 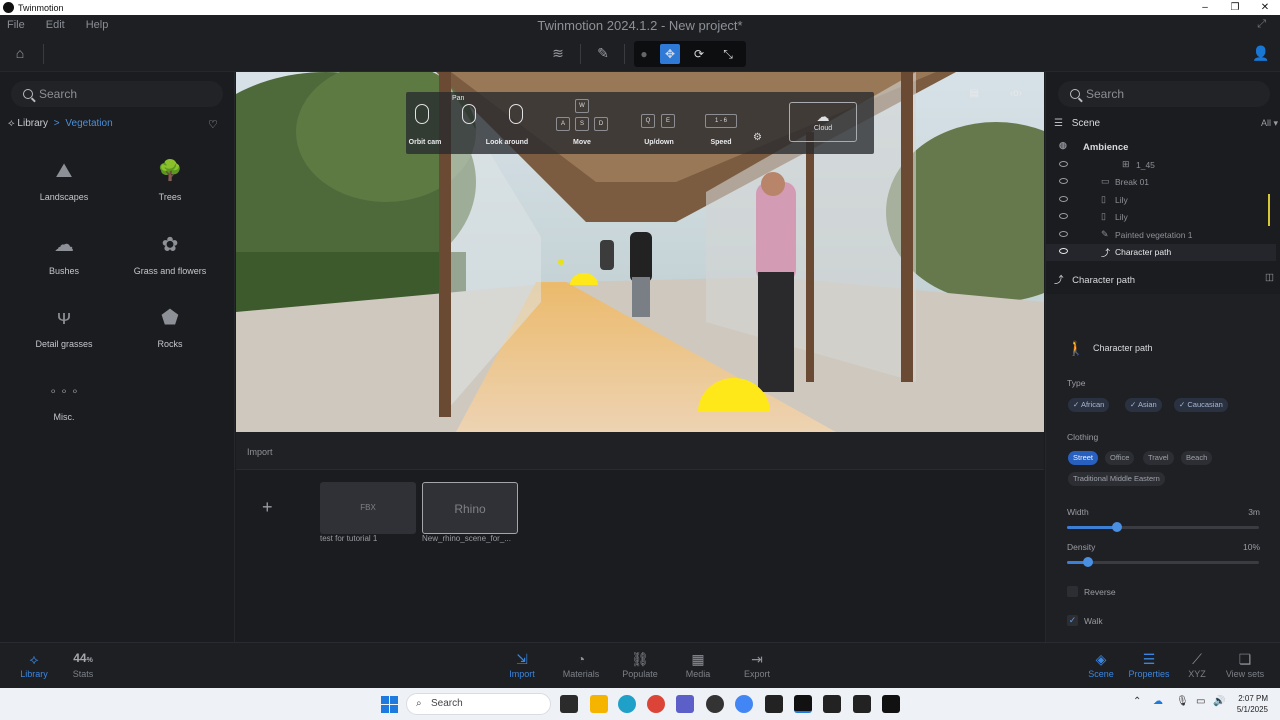 What do you see at coordinates (522, 665) in the screenshot?
I see `dock-import: ⇲ Import` at bounding box center [522, 665].